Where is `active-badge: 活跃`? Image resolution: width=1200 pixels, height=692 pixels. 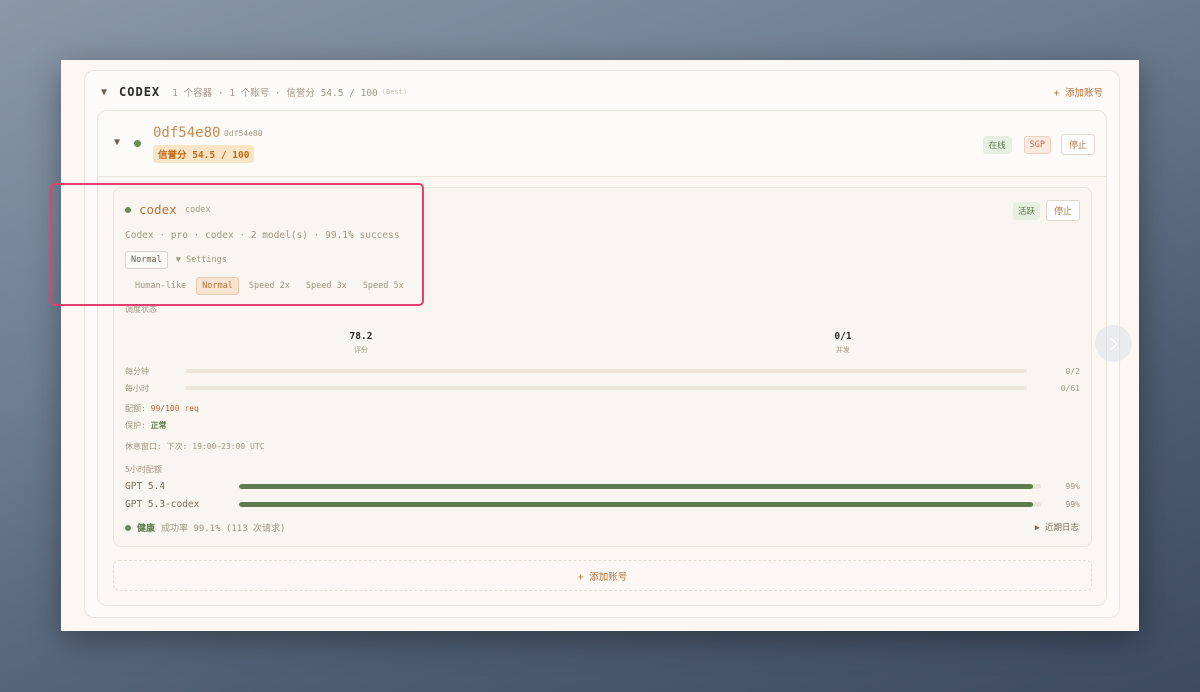
active-badge: 活跃 is located at coordinates (1026, 210).